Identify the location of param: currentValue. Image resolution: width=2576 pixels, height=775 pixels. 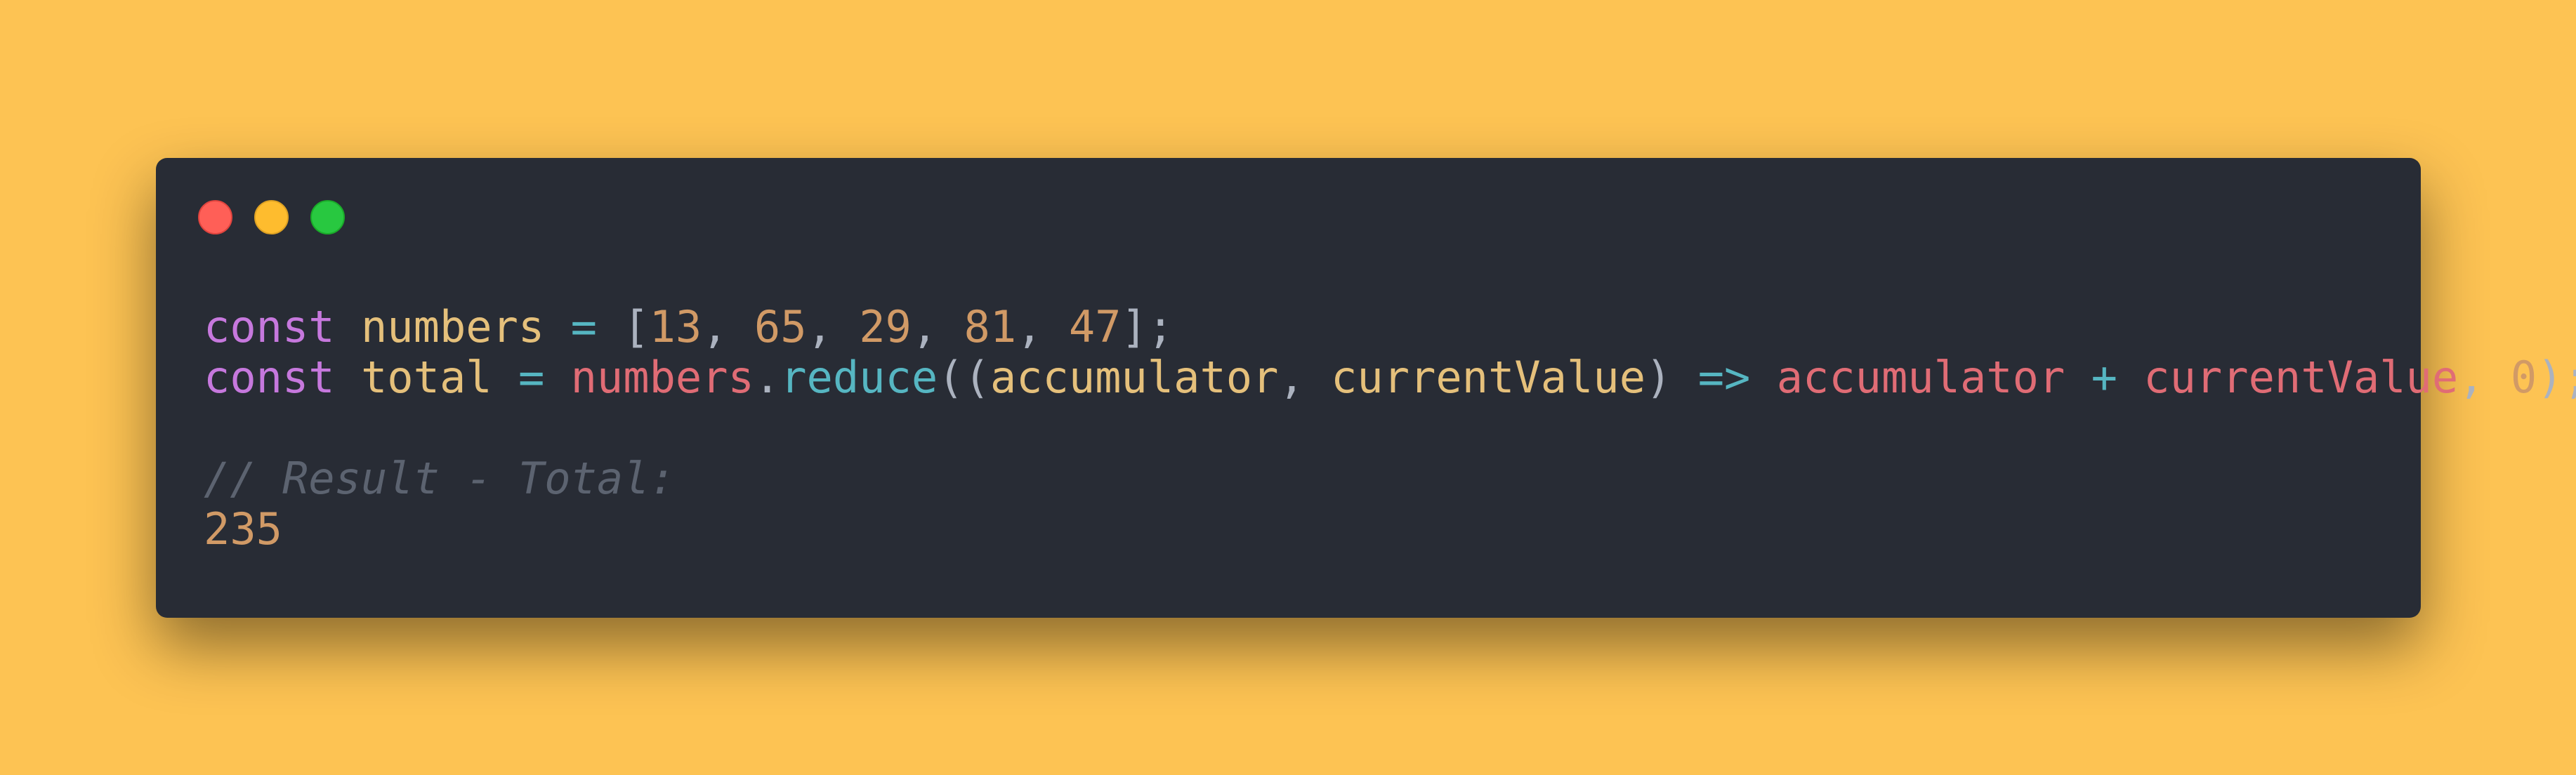
(1488, 377).